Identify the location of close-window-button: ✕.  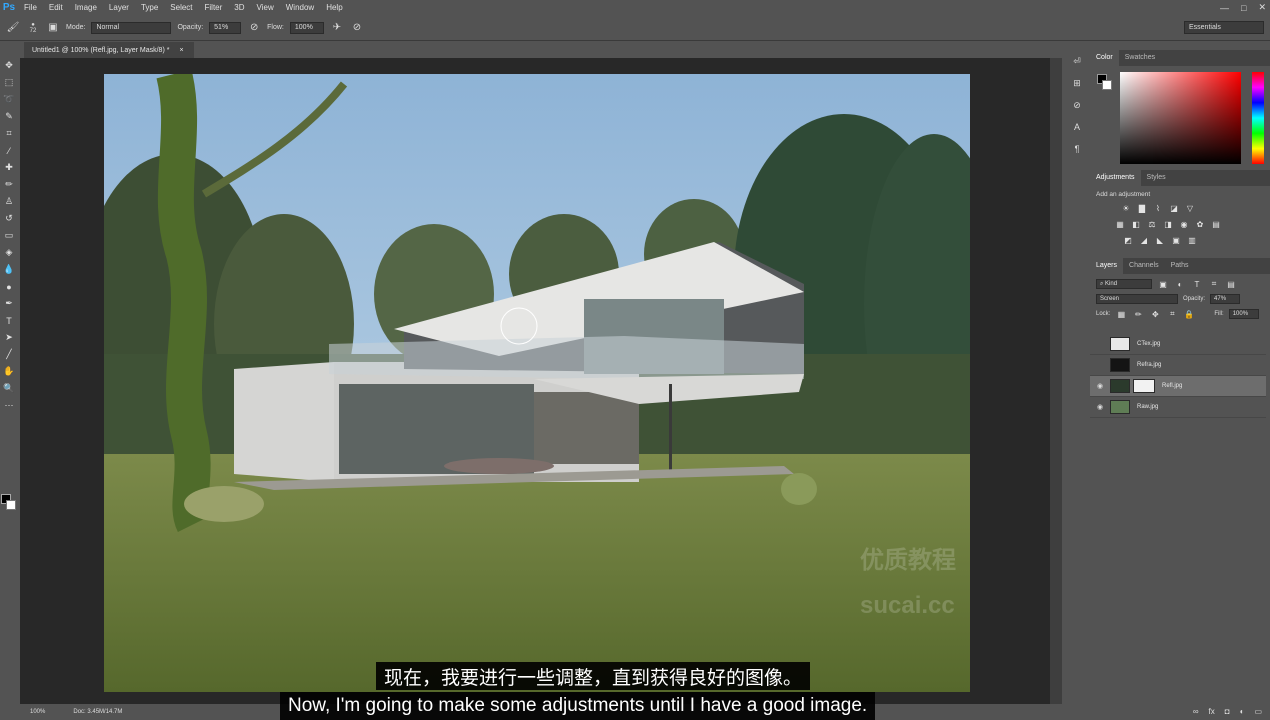
(1262, 7).